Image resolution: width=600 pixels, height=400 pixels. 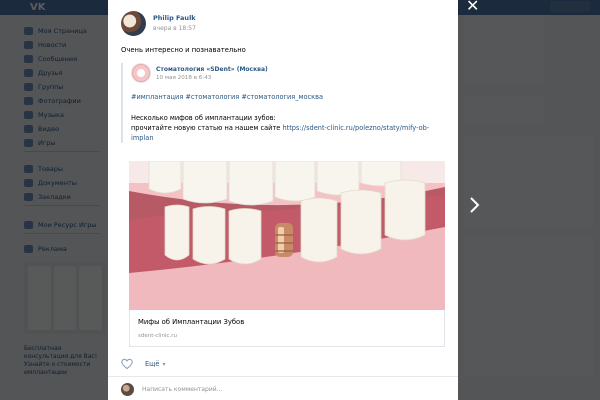 What do you see at coordinates (133, 23) in the screenshot?
I see `author-avatar` at bounding box center [133, 23].